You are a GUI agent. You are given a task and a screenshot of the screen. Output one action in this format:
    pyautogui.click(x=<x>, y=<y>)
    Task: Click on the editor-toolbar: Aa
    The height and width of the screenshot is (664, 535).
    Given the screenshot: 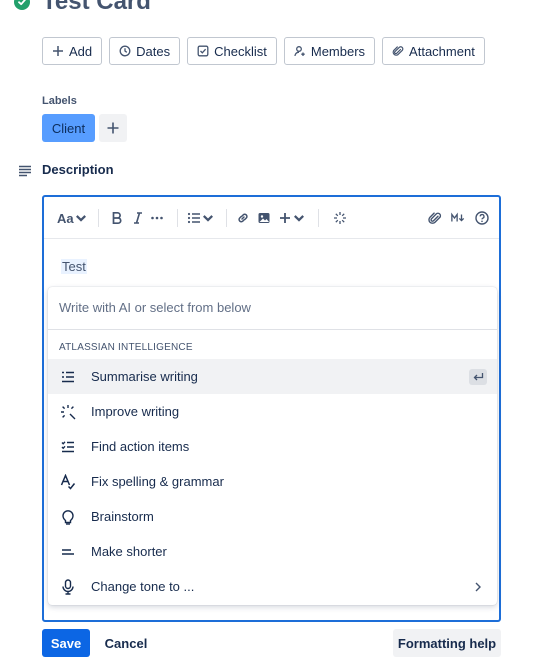 What is the action you would take?
    pyautogui.click(x=271, y=218)
    